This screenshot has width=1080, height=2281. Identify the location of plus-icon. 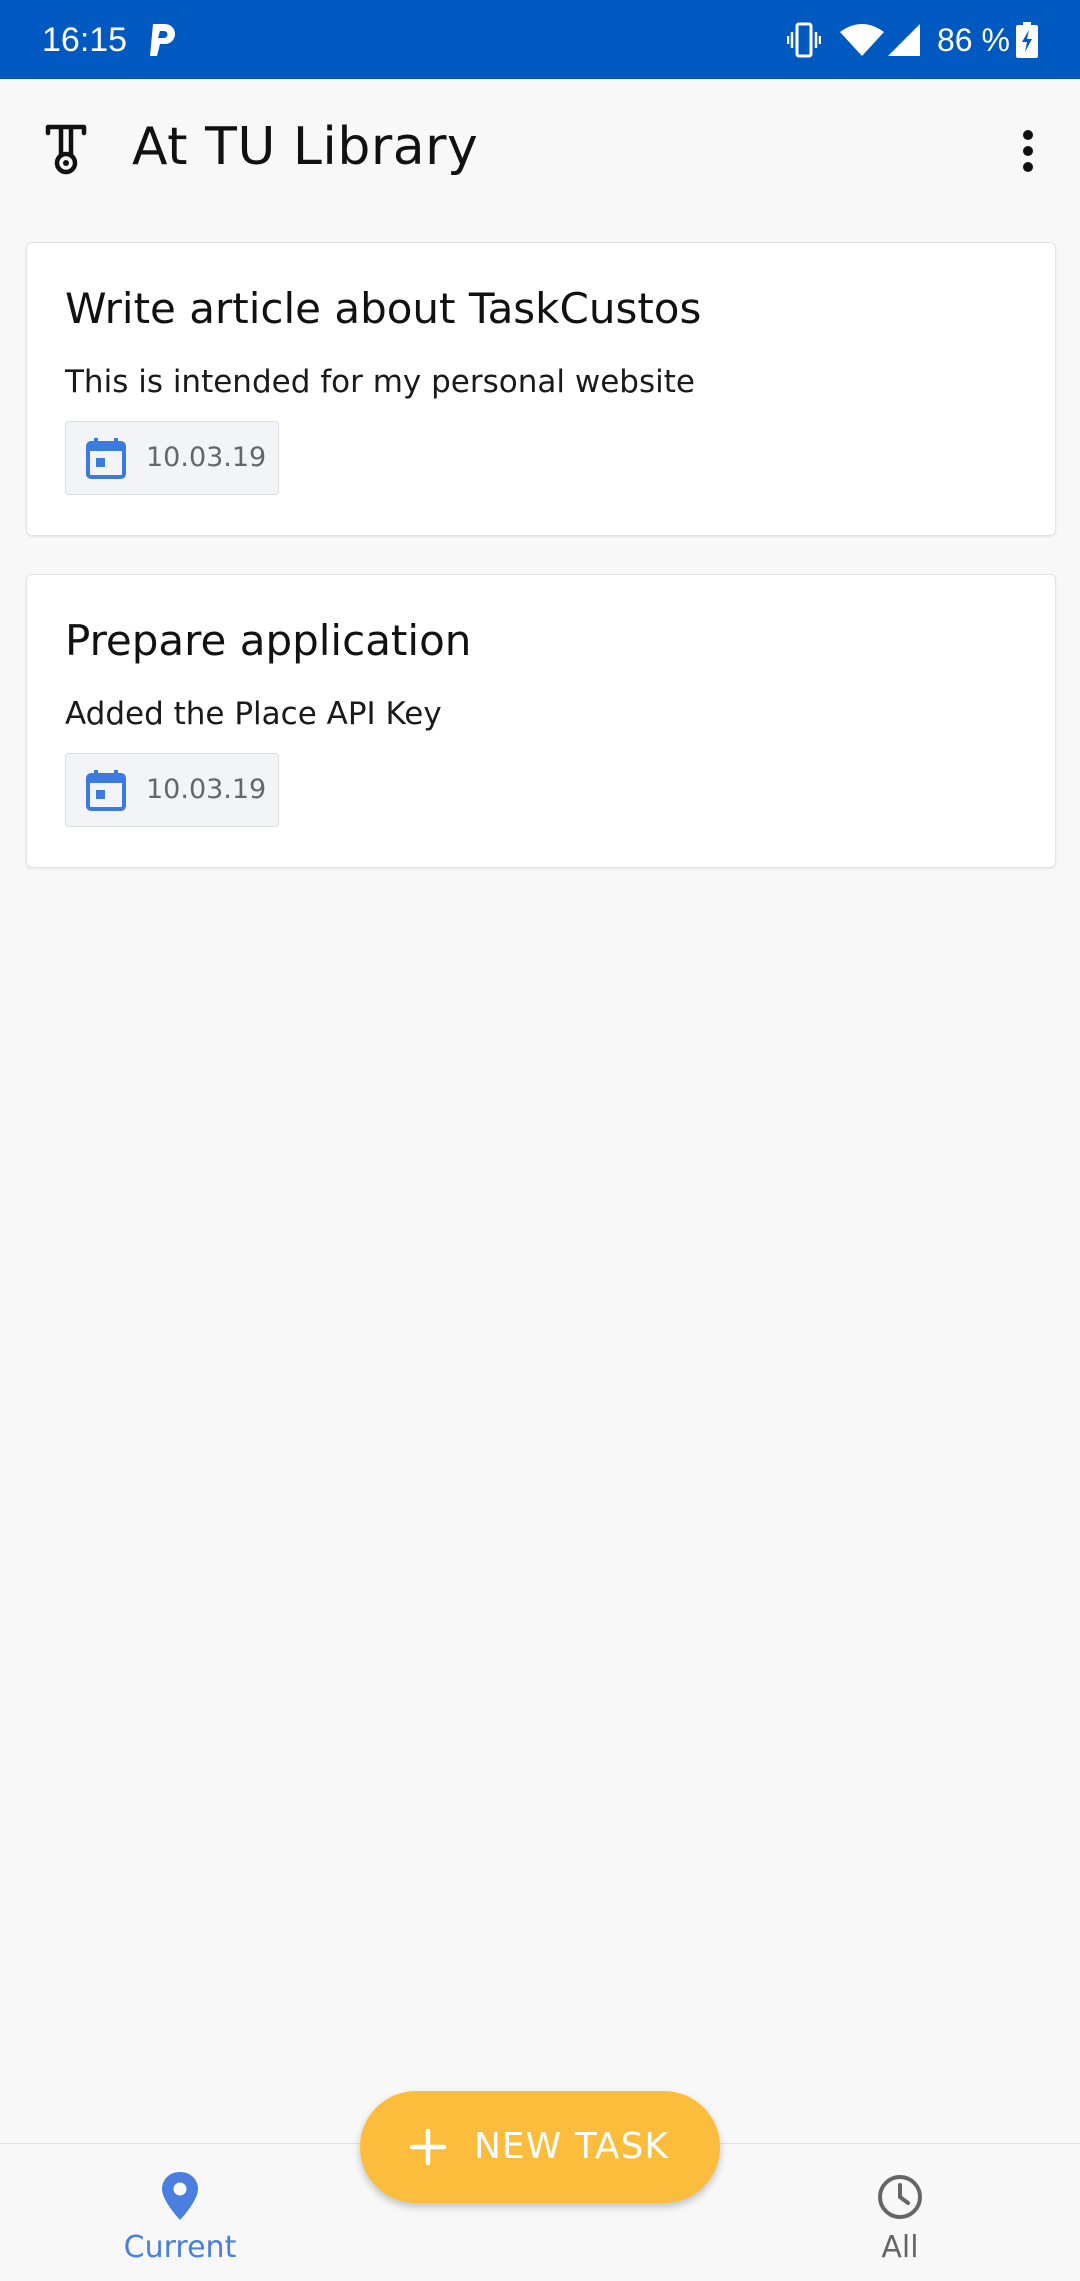
(428, 2147).